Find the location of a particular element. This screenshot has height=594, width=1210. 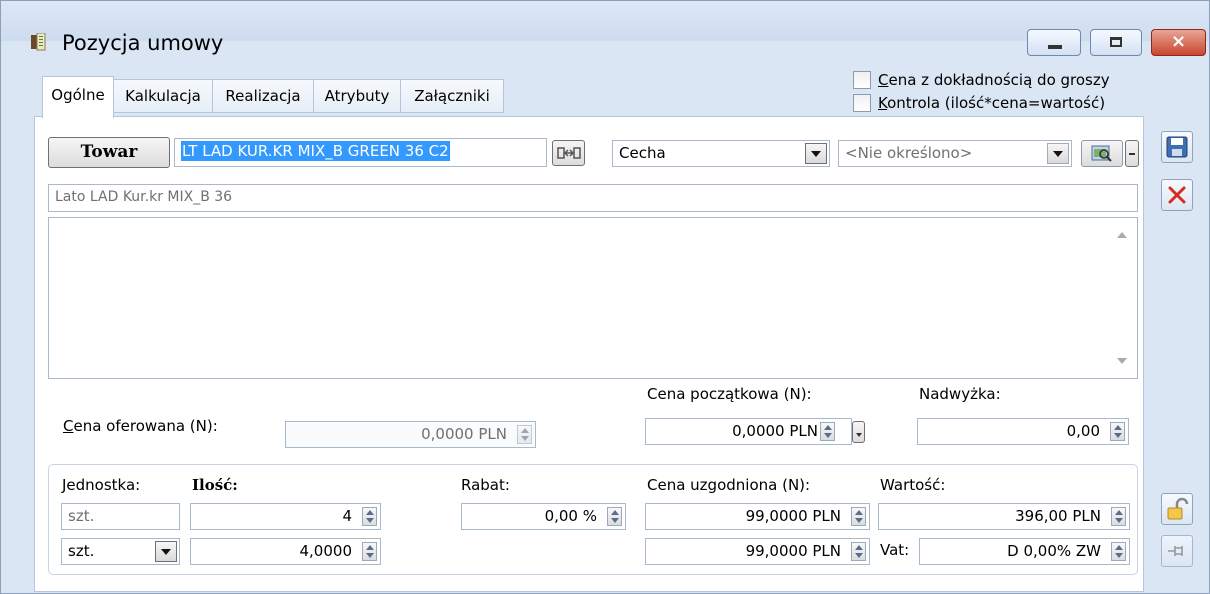

save-icon is located at coordinates (1177, 147).